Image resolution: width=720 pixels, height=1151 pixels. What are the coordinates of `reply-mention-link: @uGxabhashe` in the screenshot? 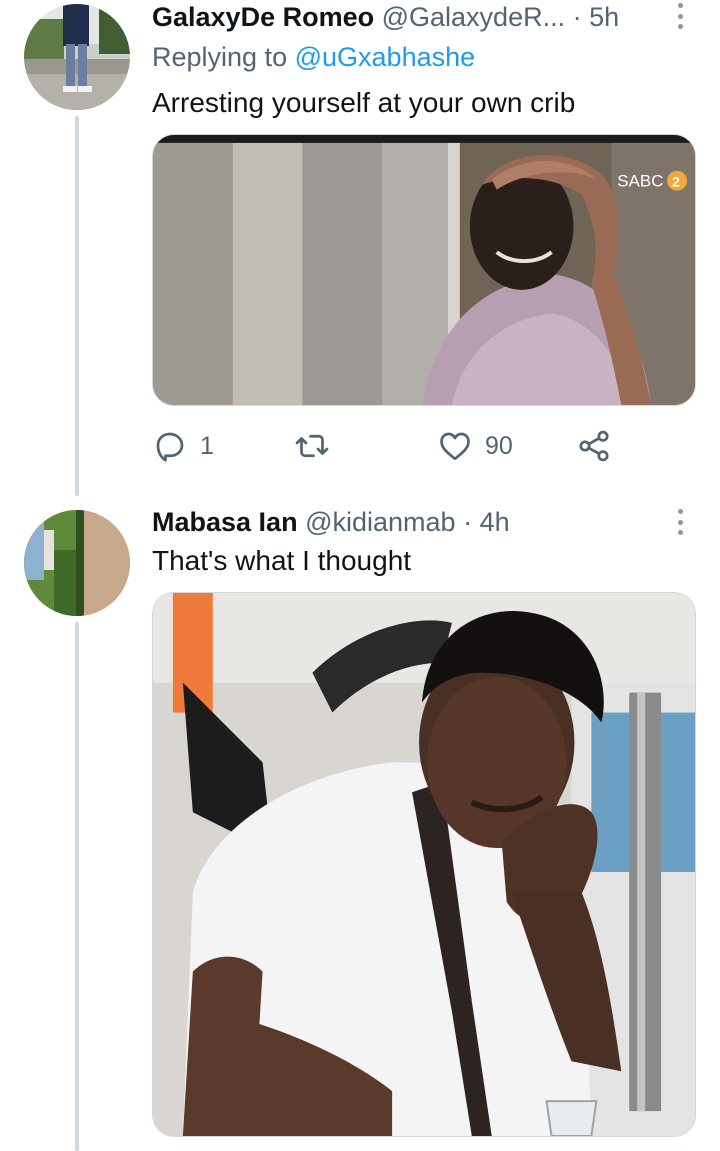 It's located at (385, 57).